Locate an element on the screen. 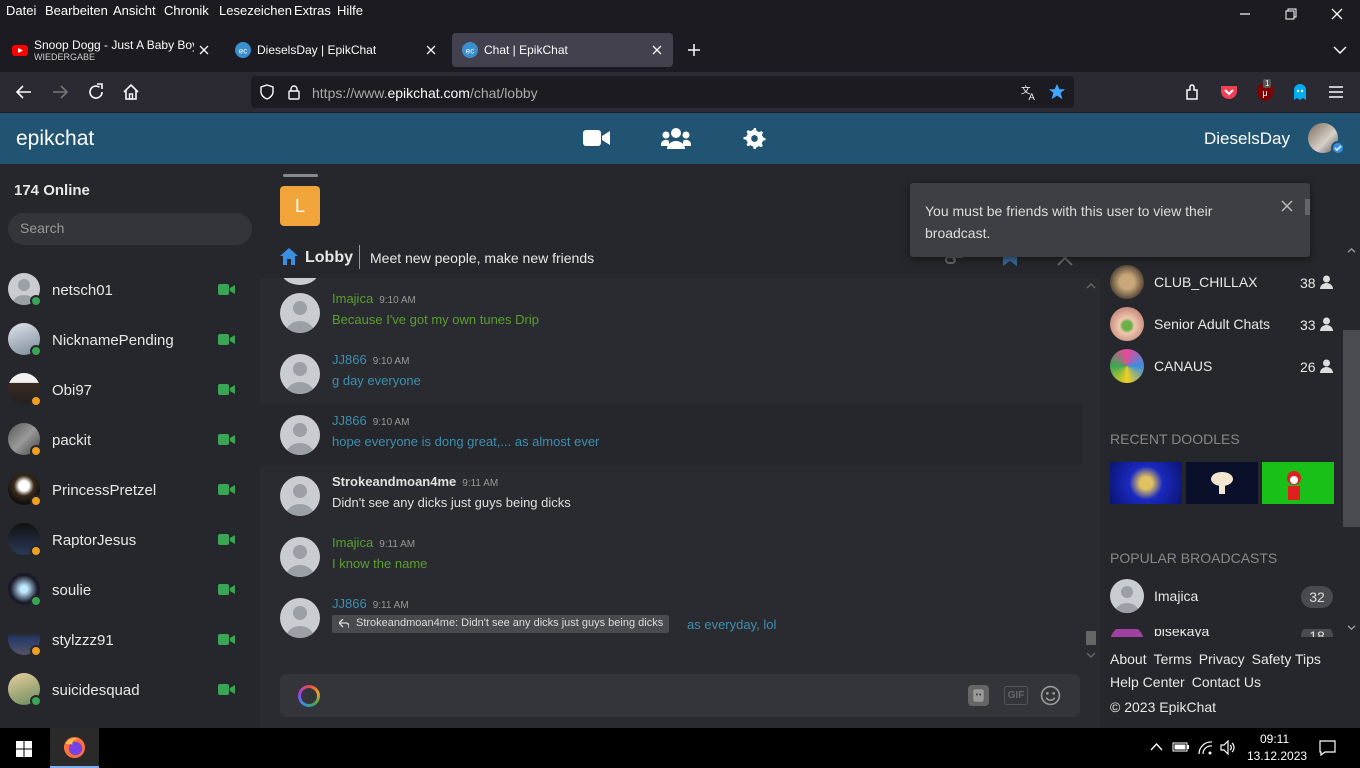 This screenshot has width=1360, height=768. current-username: DieselsDay is located at coordinates (1247, 139).